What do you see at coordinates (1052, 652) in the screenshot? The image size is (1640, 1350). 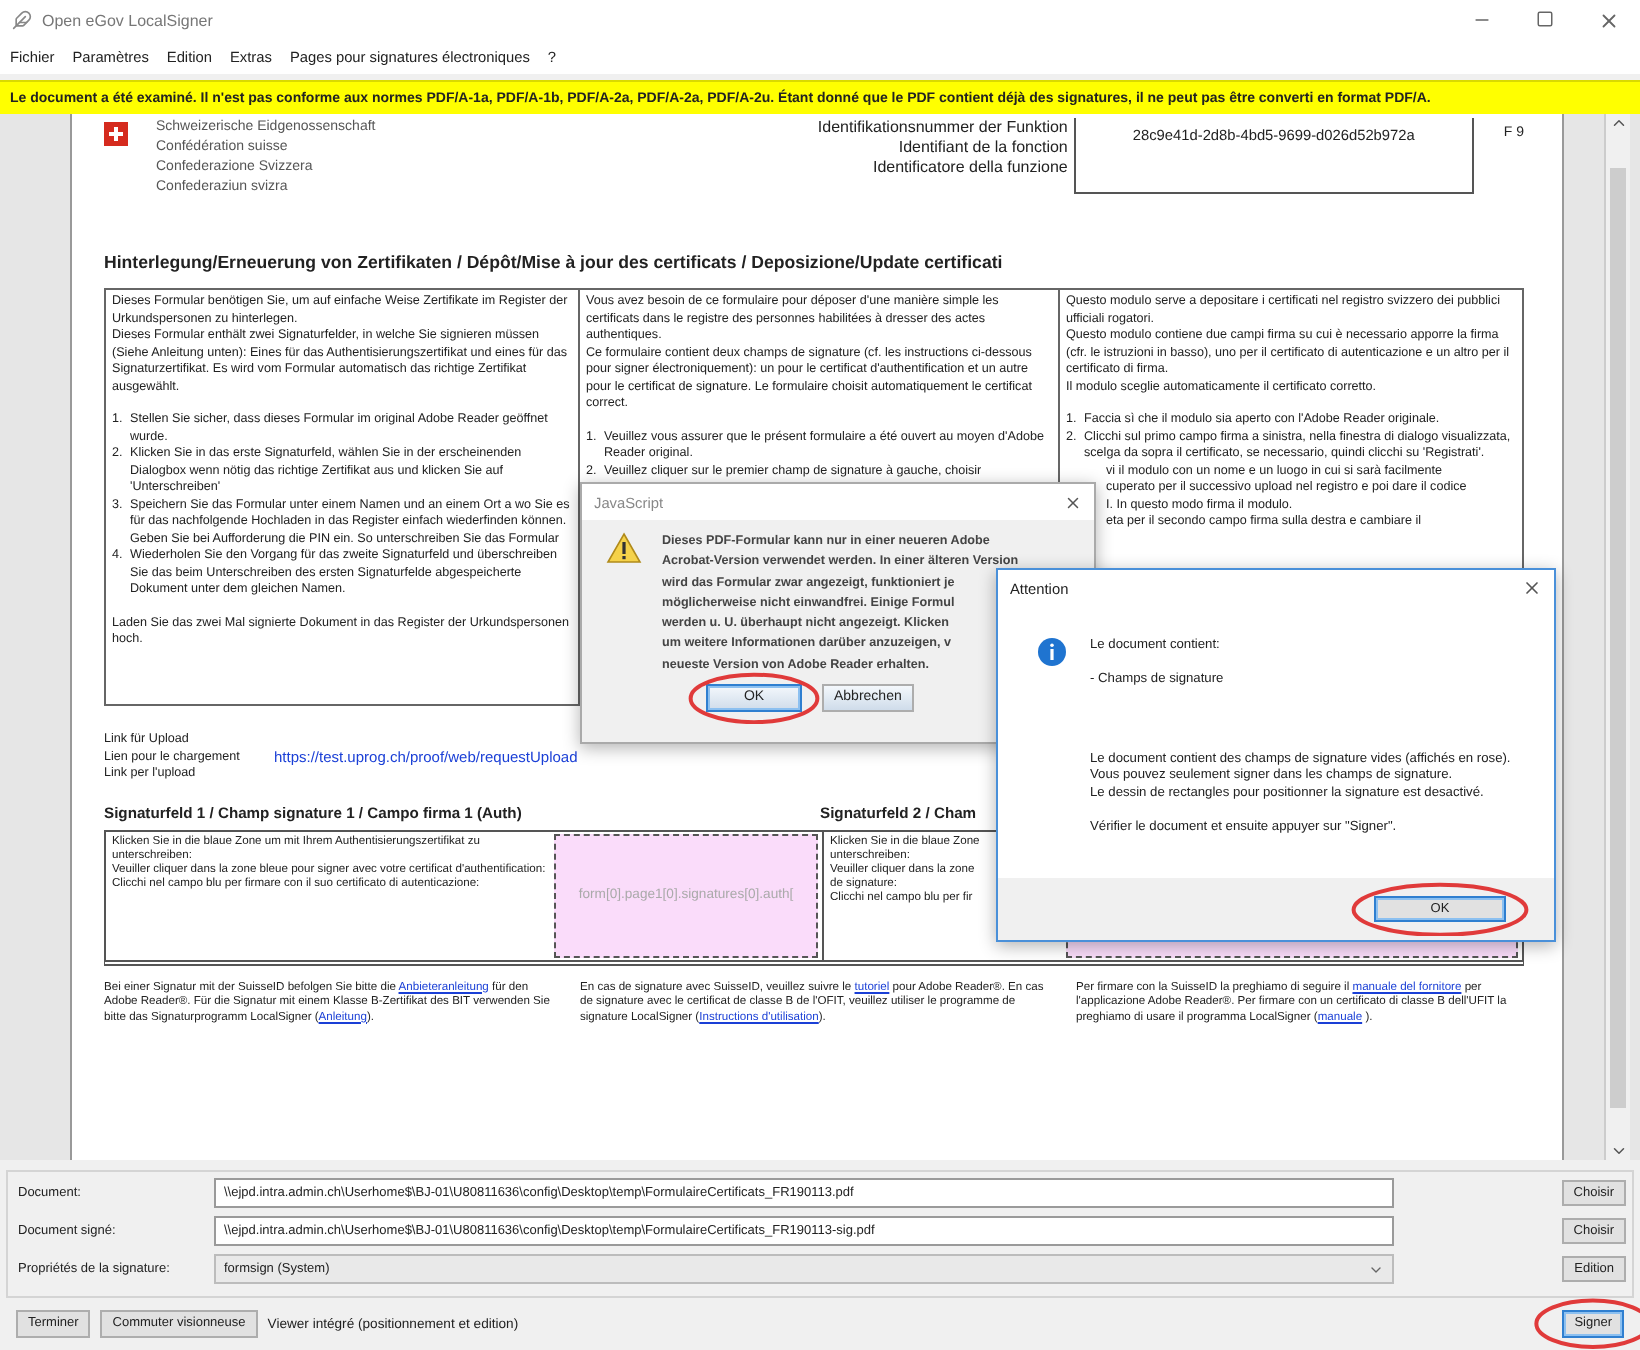 I see `info-icon` at bounding box center [1052, 652].